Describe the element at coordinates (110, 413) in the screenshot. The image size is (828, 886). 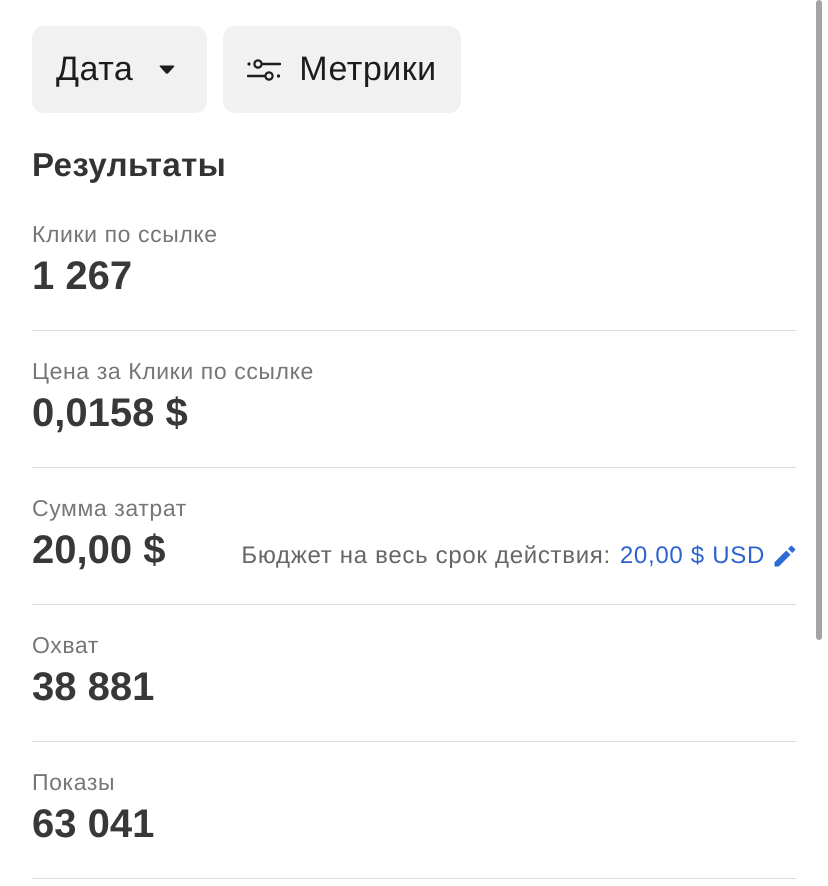
I see `metric-value: 0,0158 $` at that location.